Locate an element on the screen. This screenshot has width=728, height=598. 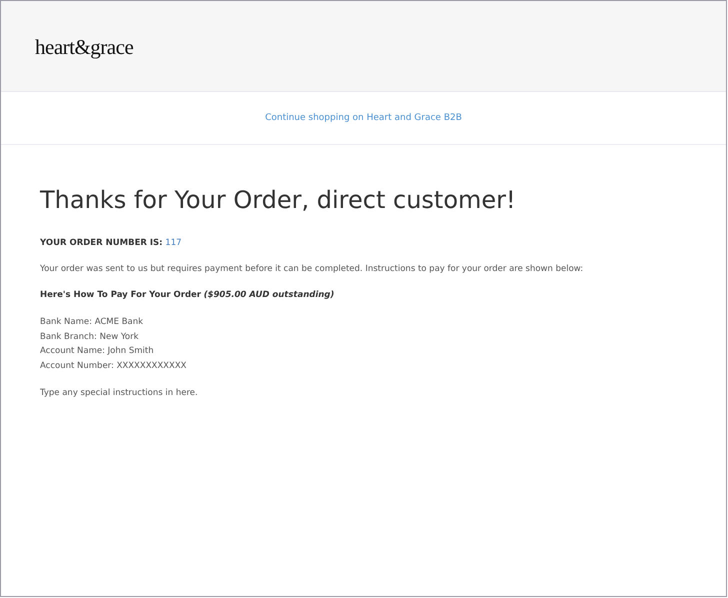
payment-heading: Here's How To Pay For Your Order is located at coordinates (120, 295).